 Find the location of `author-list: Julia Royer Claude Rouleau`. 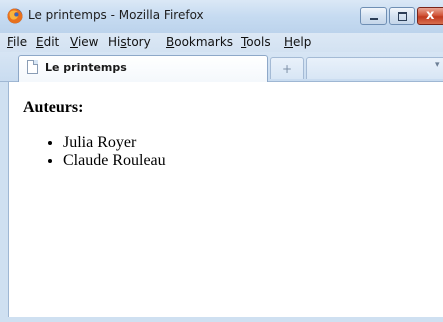

author-list: Julia Royer Claude Rouleau is located at coordinates (94, 152).